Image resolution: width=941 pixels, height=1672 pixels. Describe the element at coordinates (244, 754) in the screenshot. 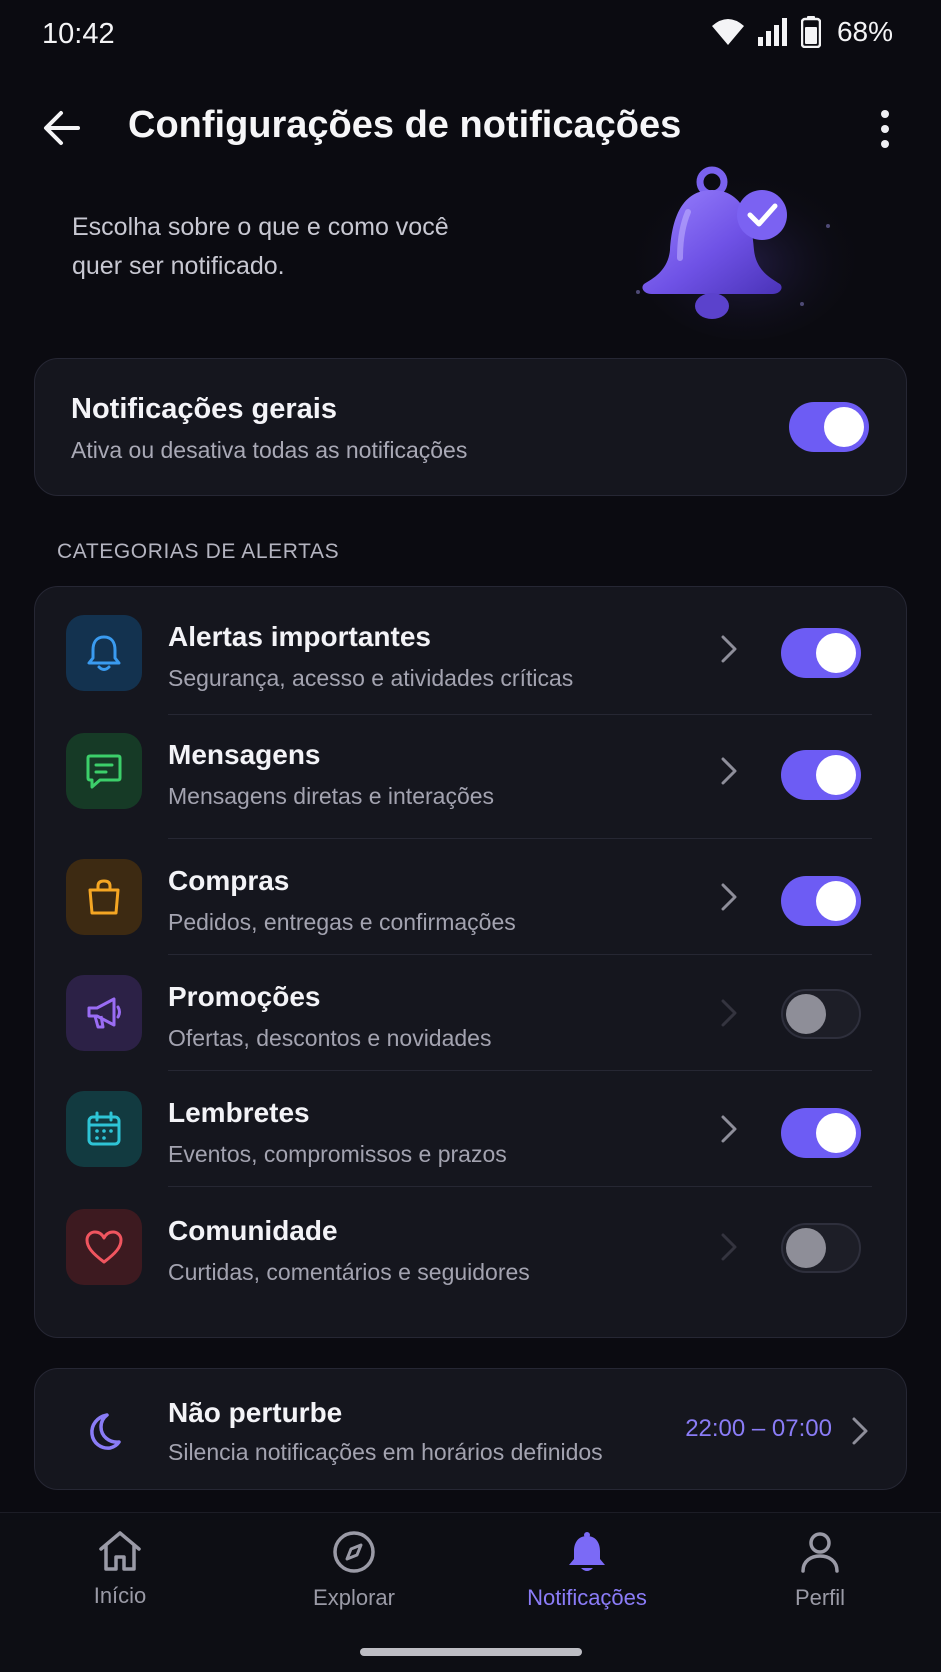

I see `category-title: Mensagens` at that location.